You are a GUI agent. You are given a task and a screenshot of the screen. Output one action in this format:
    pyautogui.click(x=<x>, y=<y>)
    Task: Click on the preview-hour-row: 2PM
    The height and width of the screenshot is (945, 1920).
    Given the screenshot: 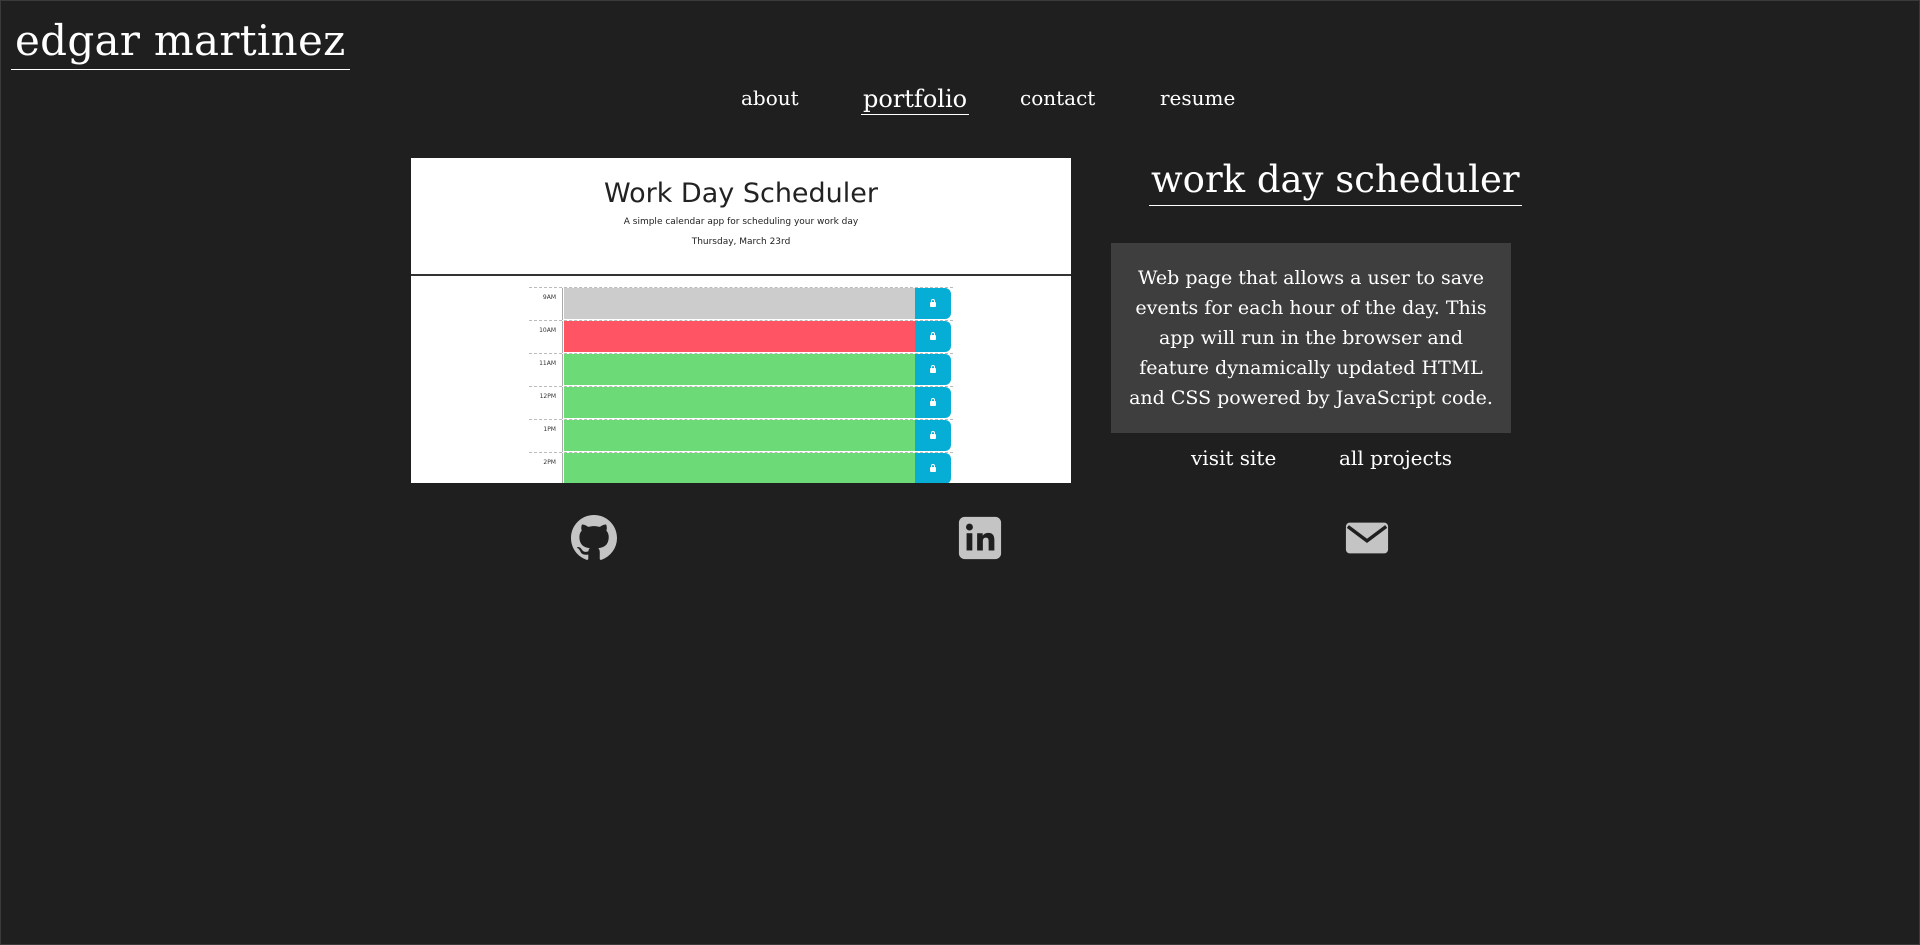 What is the action you would take?
    pyautogui.click(x=741, y=467)
    